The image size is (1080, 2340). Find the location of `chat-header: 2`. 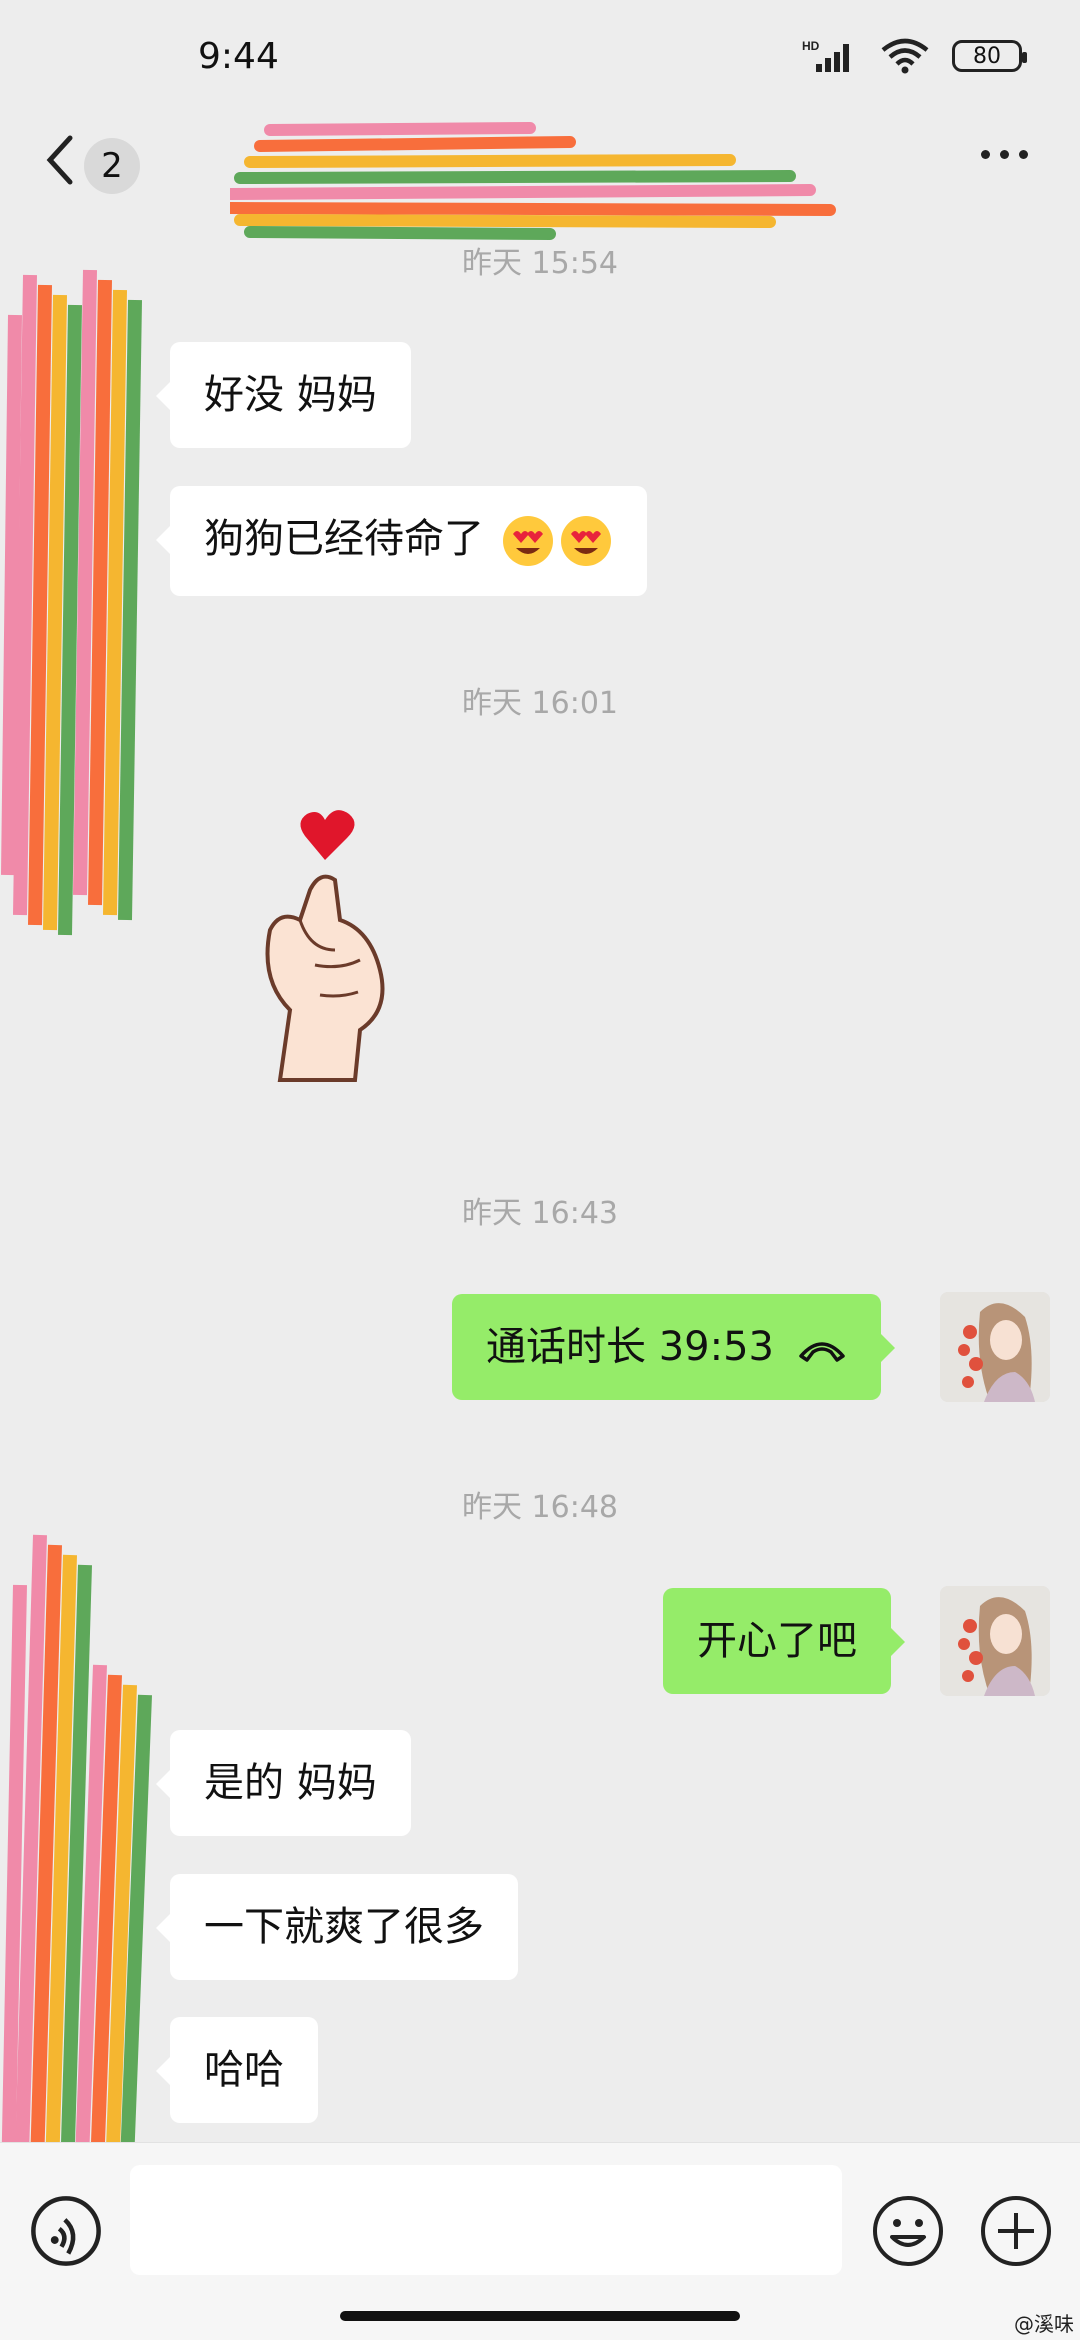

chat-header: 2 is located at coordinates (540, 175).